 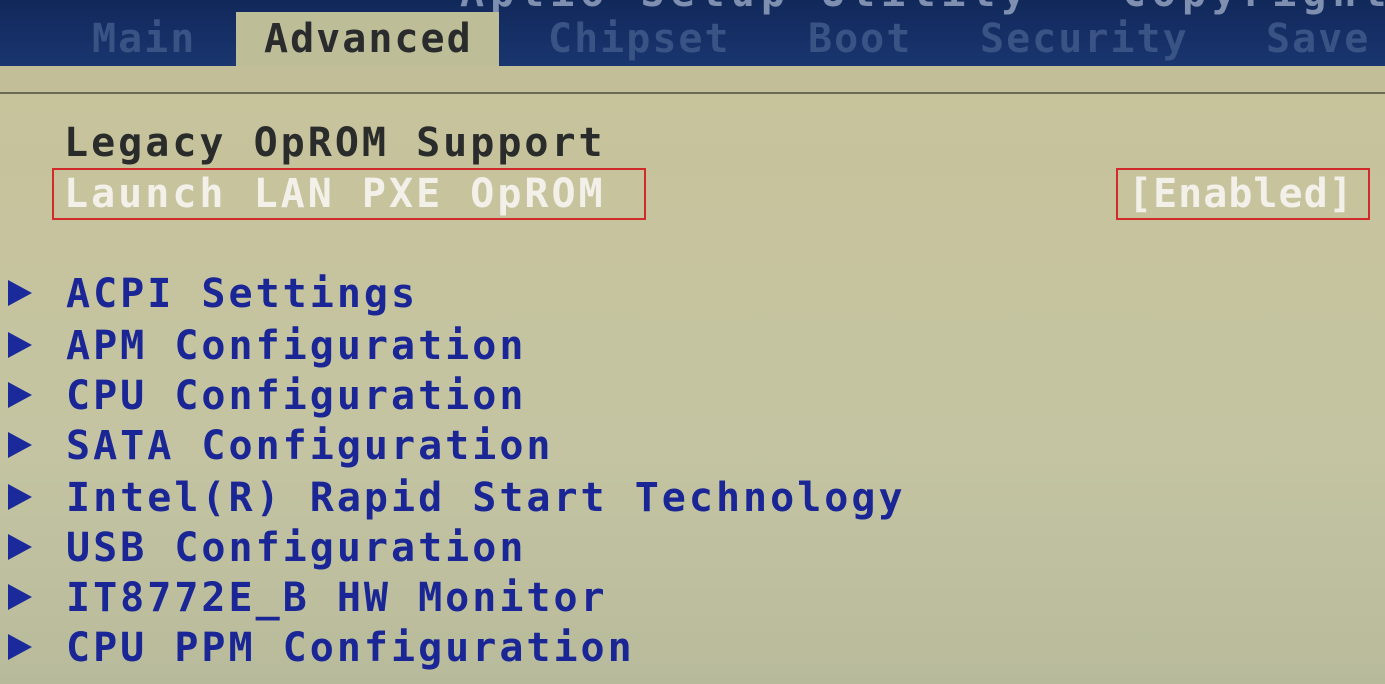 What do you see at coordinates (1318, 39) in the screenshot?
I see `tab-save: Save` at bounding box center [1318, 39].